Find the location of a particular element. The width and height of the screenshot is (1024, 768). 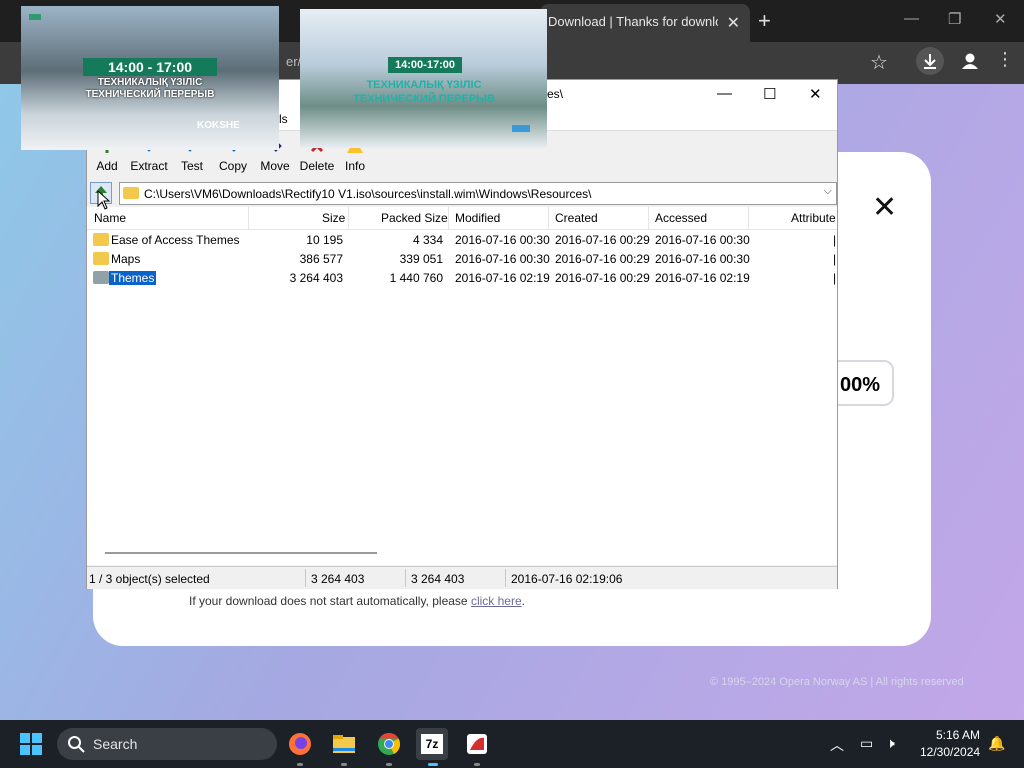

chrome-icon is located at coordinates (389, 744).